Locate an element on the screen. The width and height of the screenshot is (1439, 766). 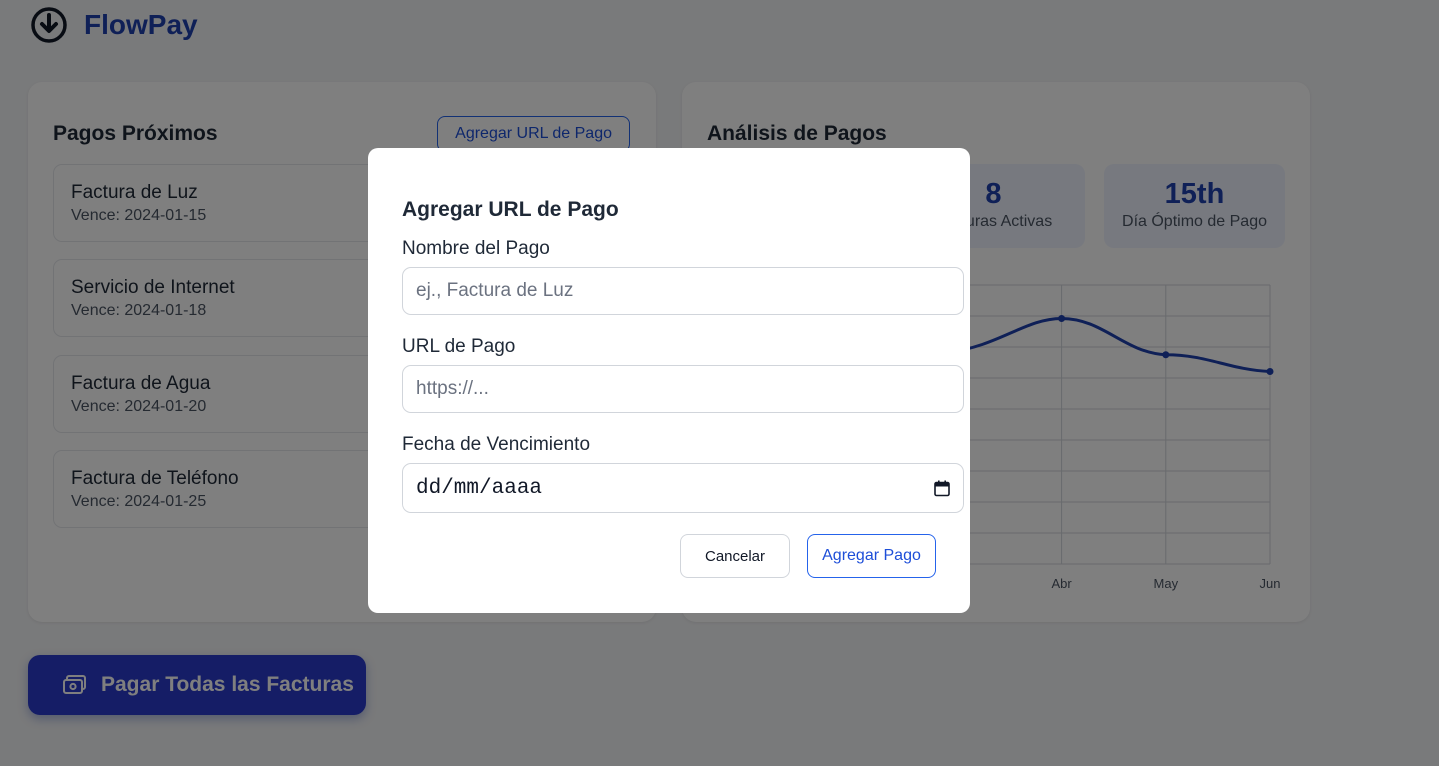
payment-url-label: URL de Pago is located at coordinates (459, 346).